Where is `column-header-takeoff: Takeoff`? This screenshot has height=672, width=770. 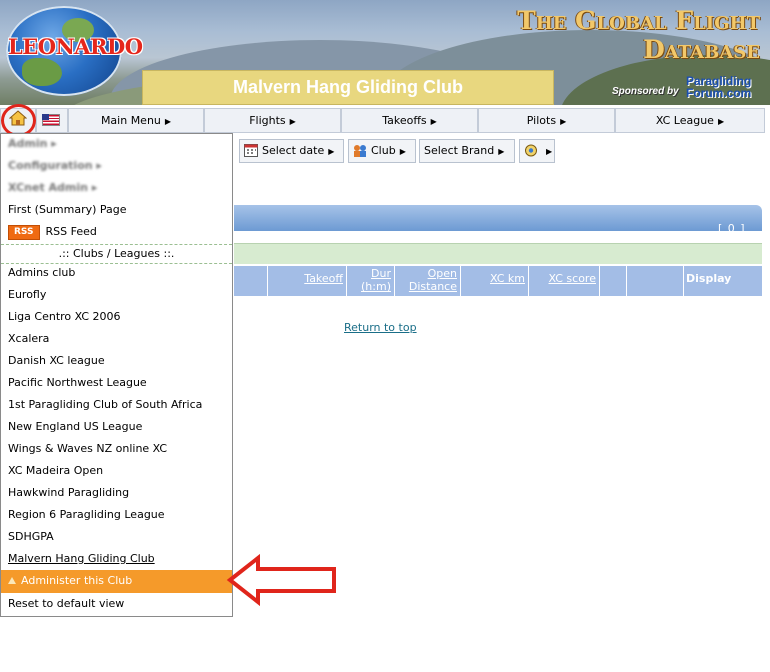
column-header-takeoff: Takeoff is located at coordinates (307, 281).